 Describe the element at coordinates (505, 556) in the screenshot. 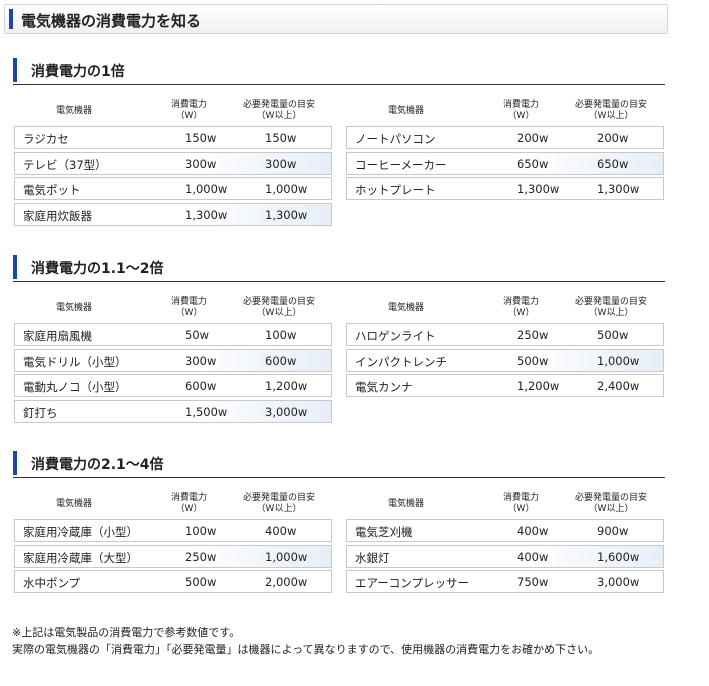

I see `table-row: 水銀灯 400w 1,600w` at that location.